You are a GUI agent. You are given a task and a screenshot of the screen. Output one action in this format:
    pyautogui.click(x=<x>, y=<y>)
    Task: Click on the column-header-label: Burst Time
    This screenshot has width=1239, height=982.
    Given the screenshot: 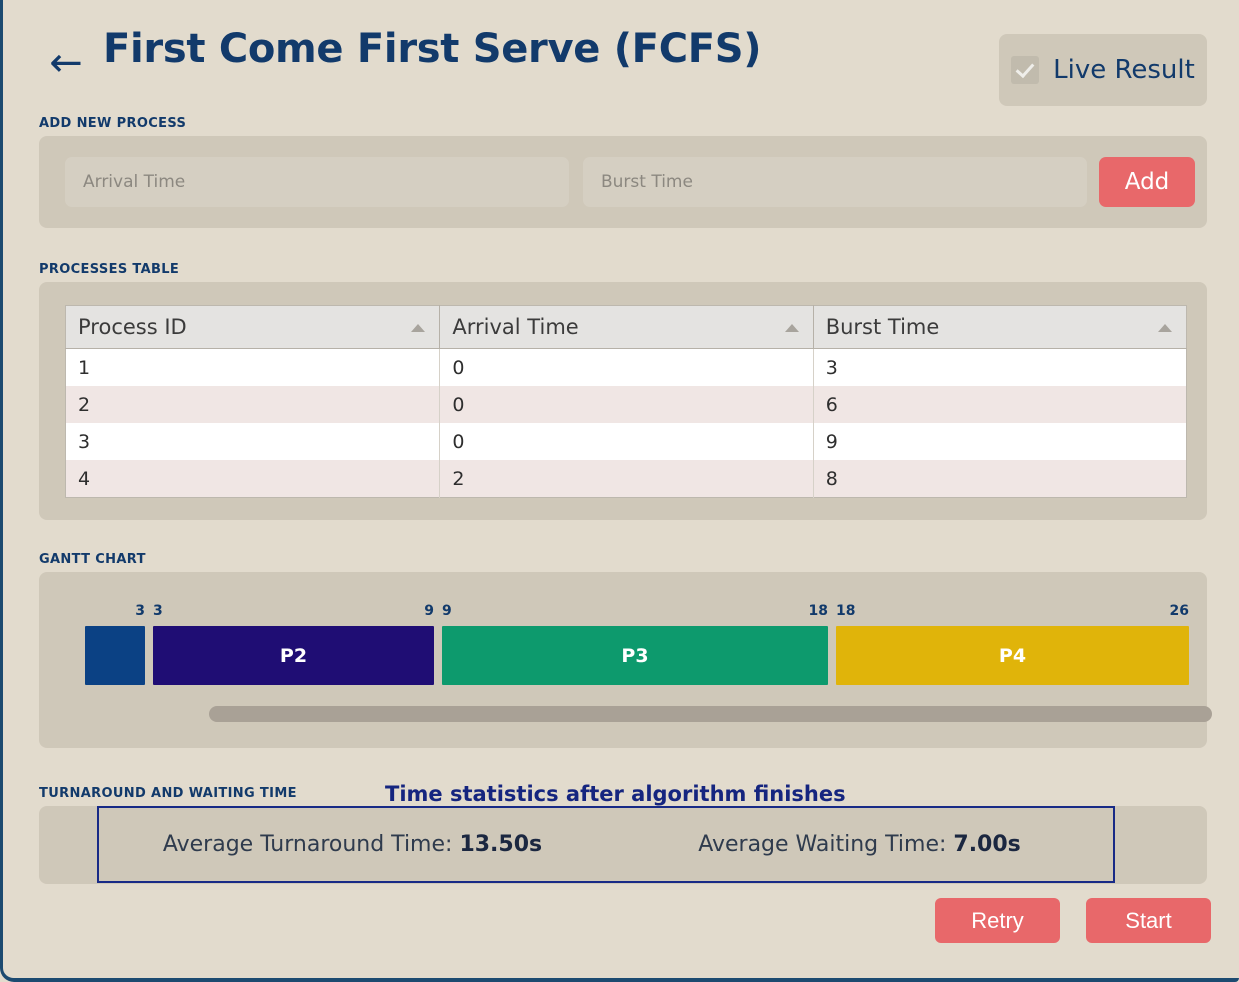 What is the action you would take?
    pyautogui.click(x=882, y=327)
    